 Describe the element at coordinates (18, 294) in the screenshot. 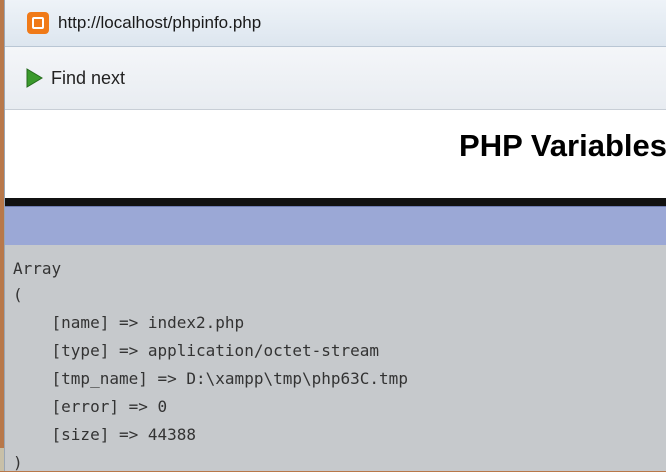

I see `dump-line: (` at that location.